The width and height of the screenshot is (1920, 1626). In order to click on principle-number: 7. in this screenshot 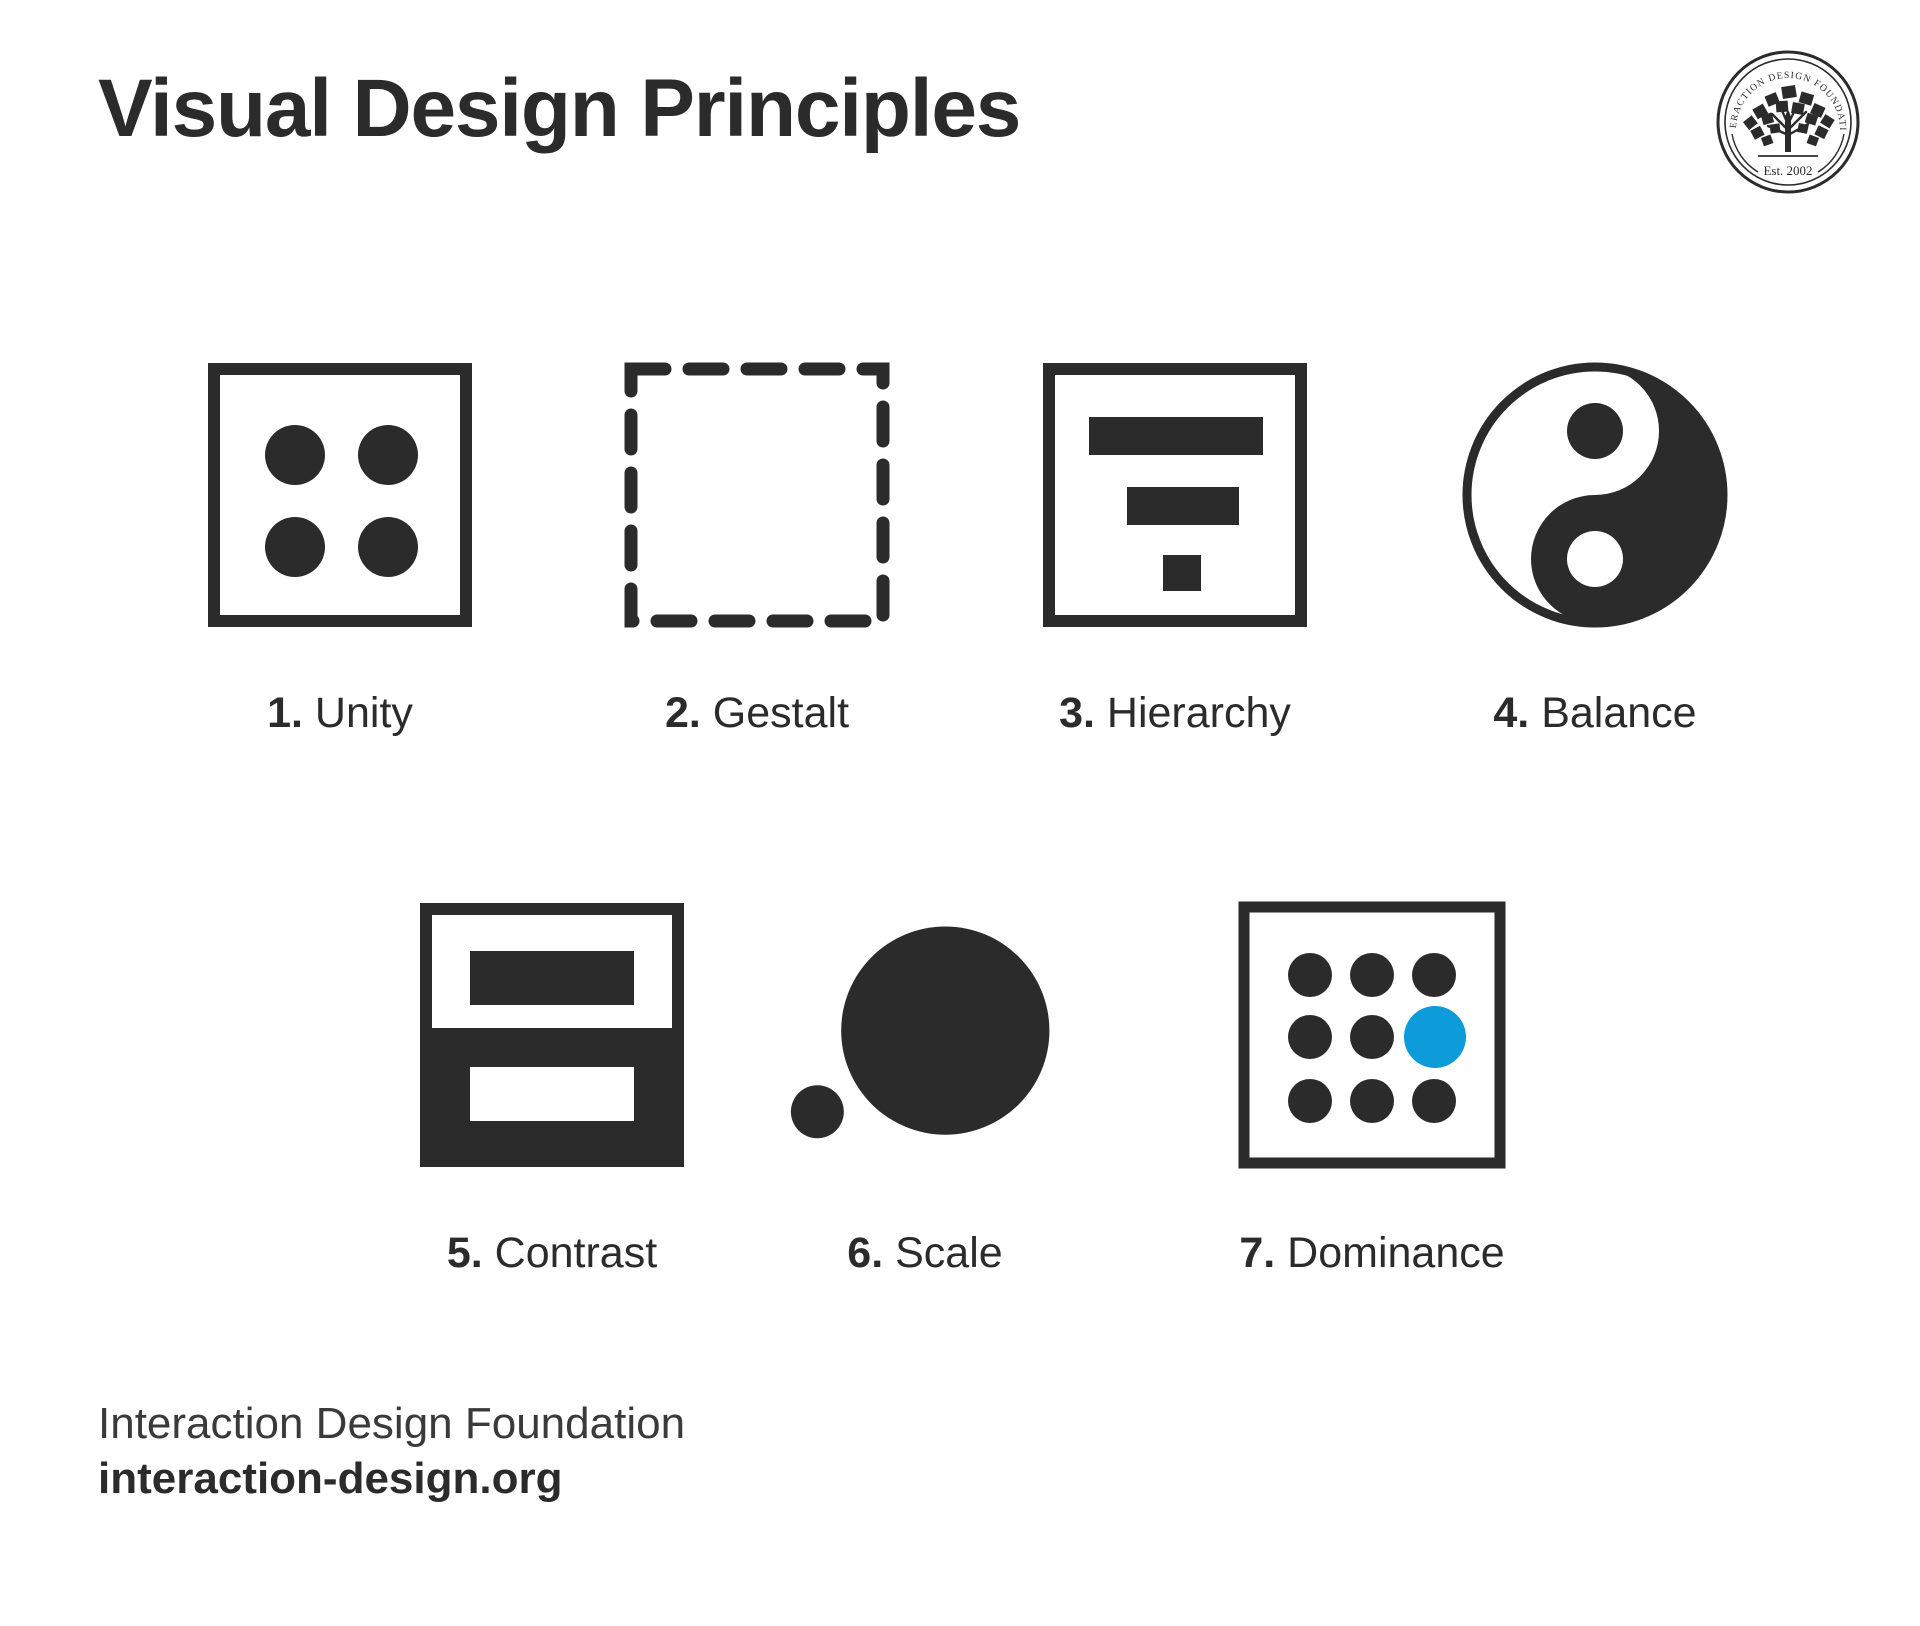, I will do `click(1257, 1253)`.